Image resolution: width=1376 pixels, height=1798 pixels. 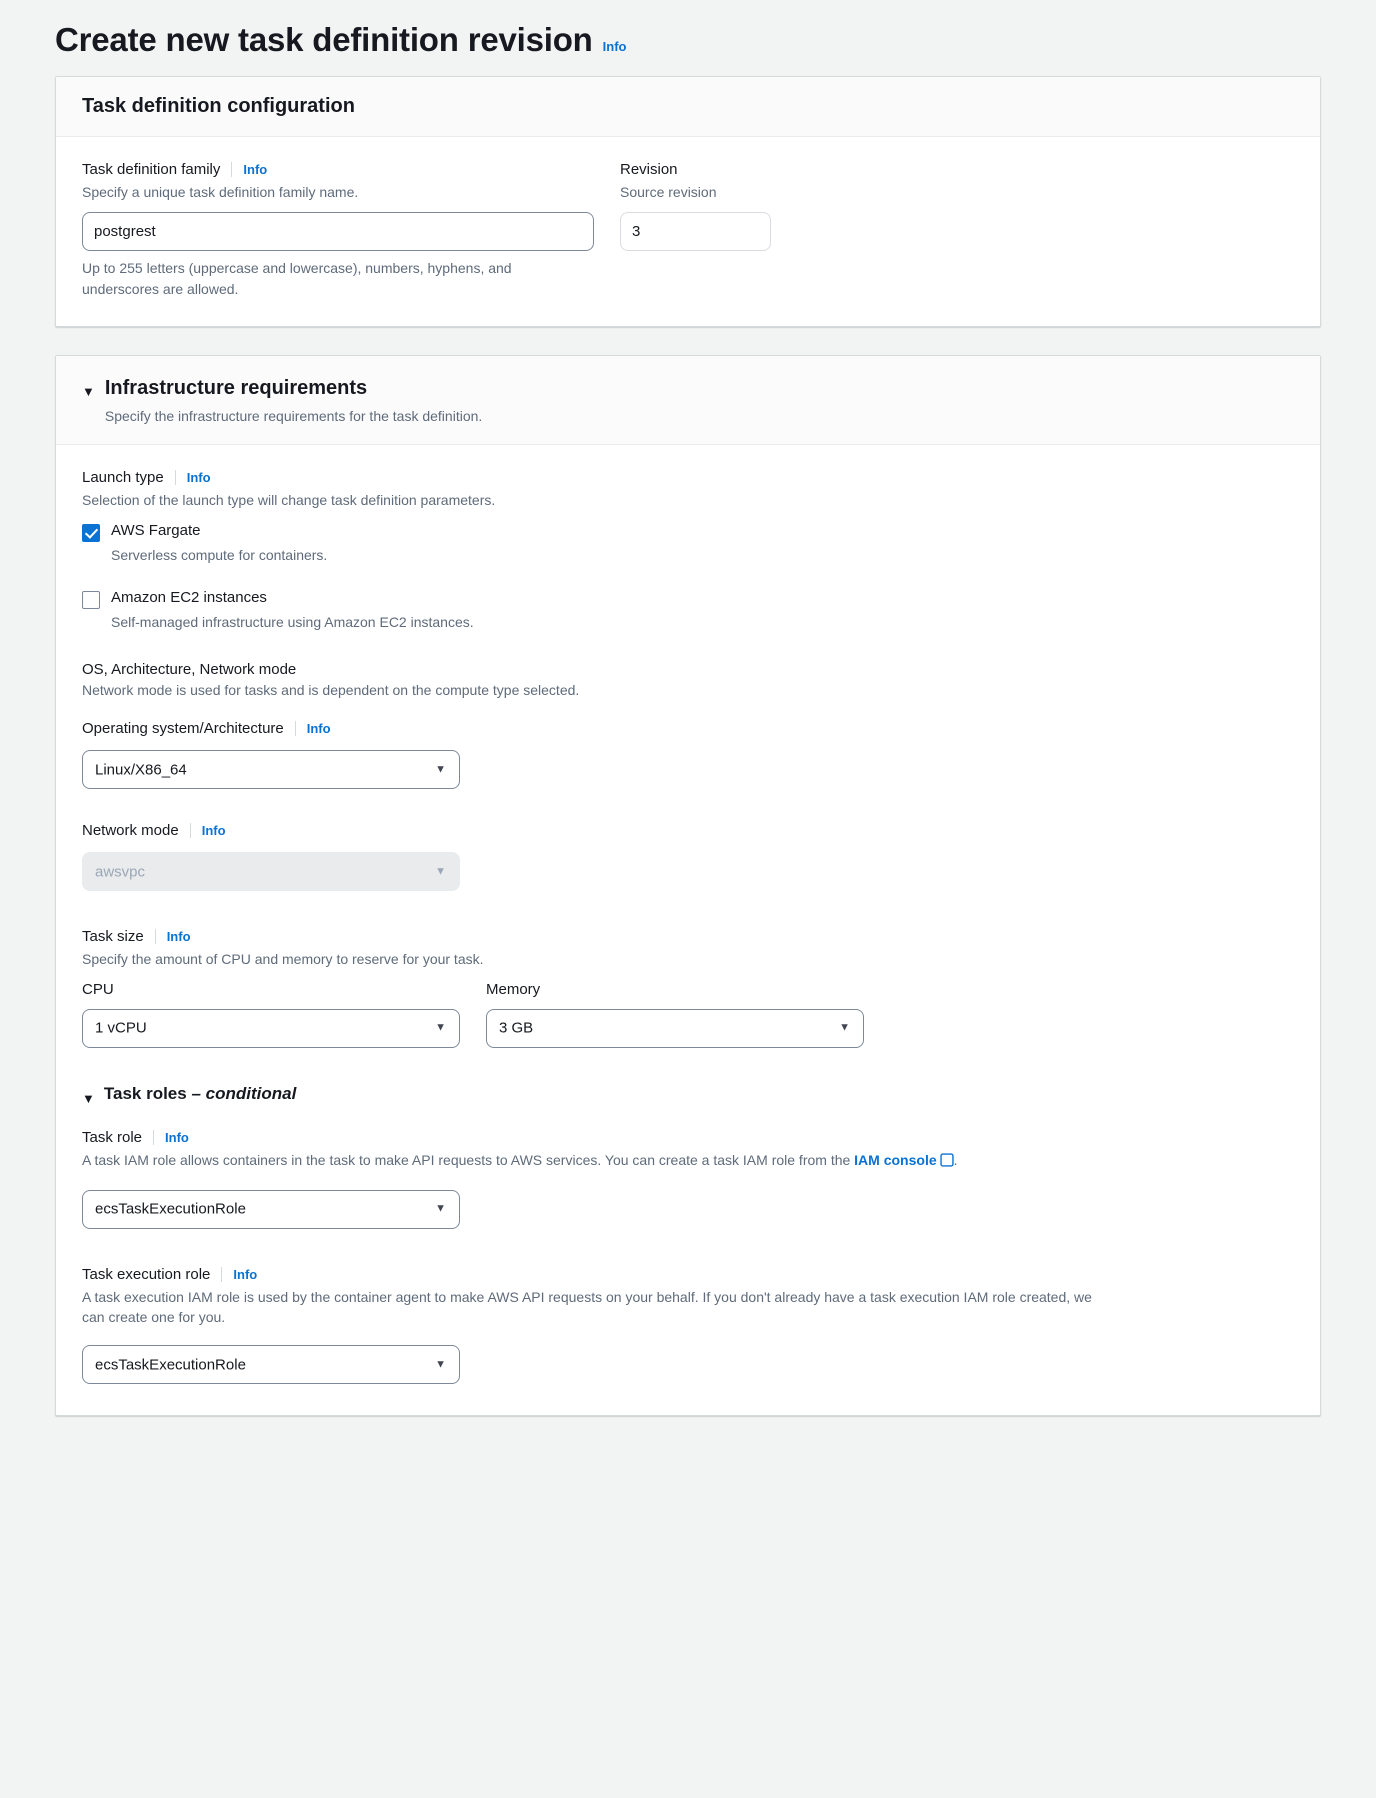 I want to click on task-role-description-after: ., so click(x=955, y=1159).